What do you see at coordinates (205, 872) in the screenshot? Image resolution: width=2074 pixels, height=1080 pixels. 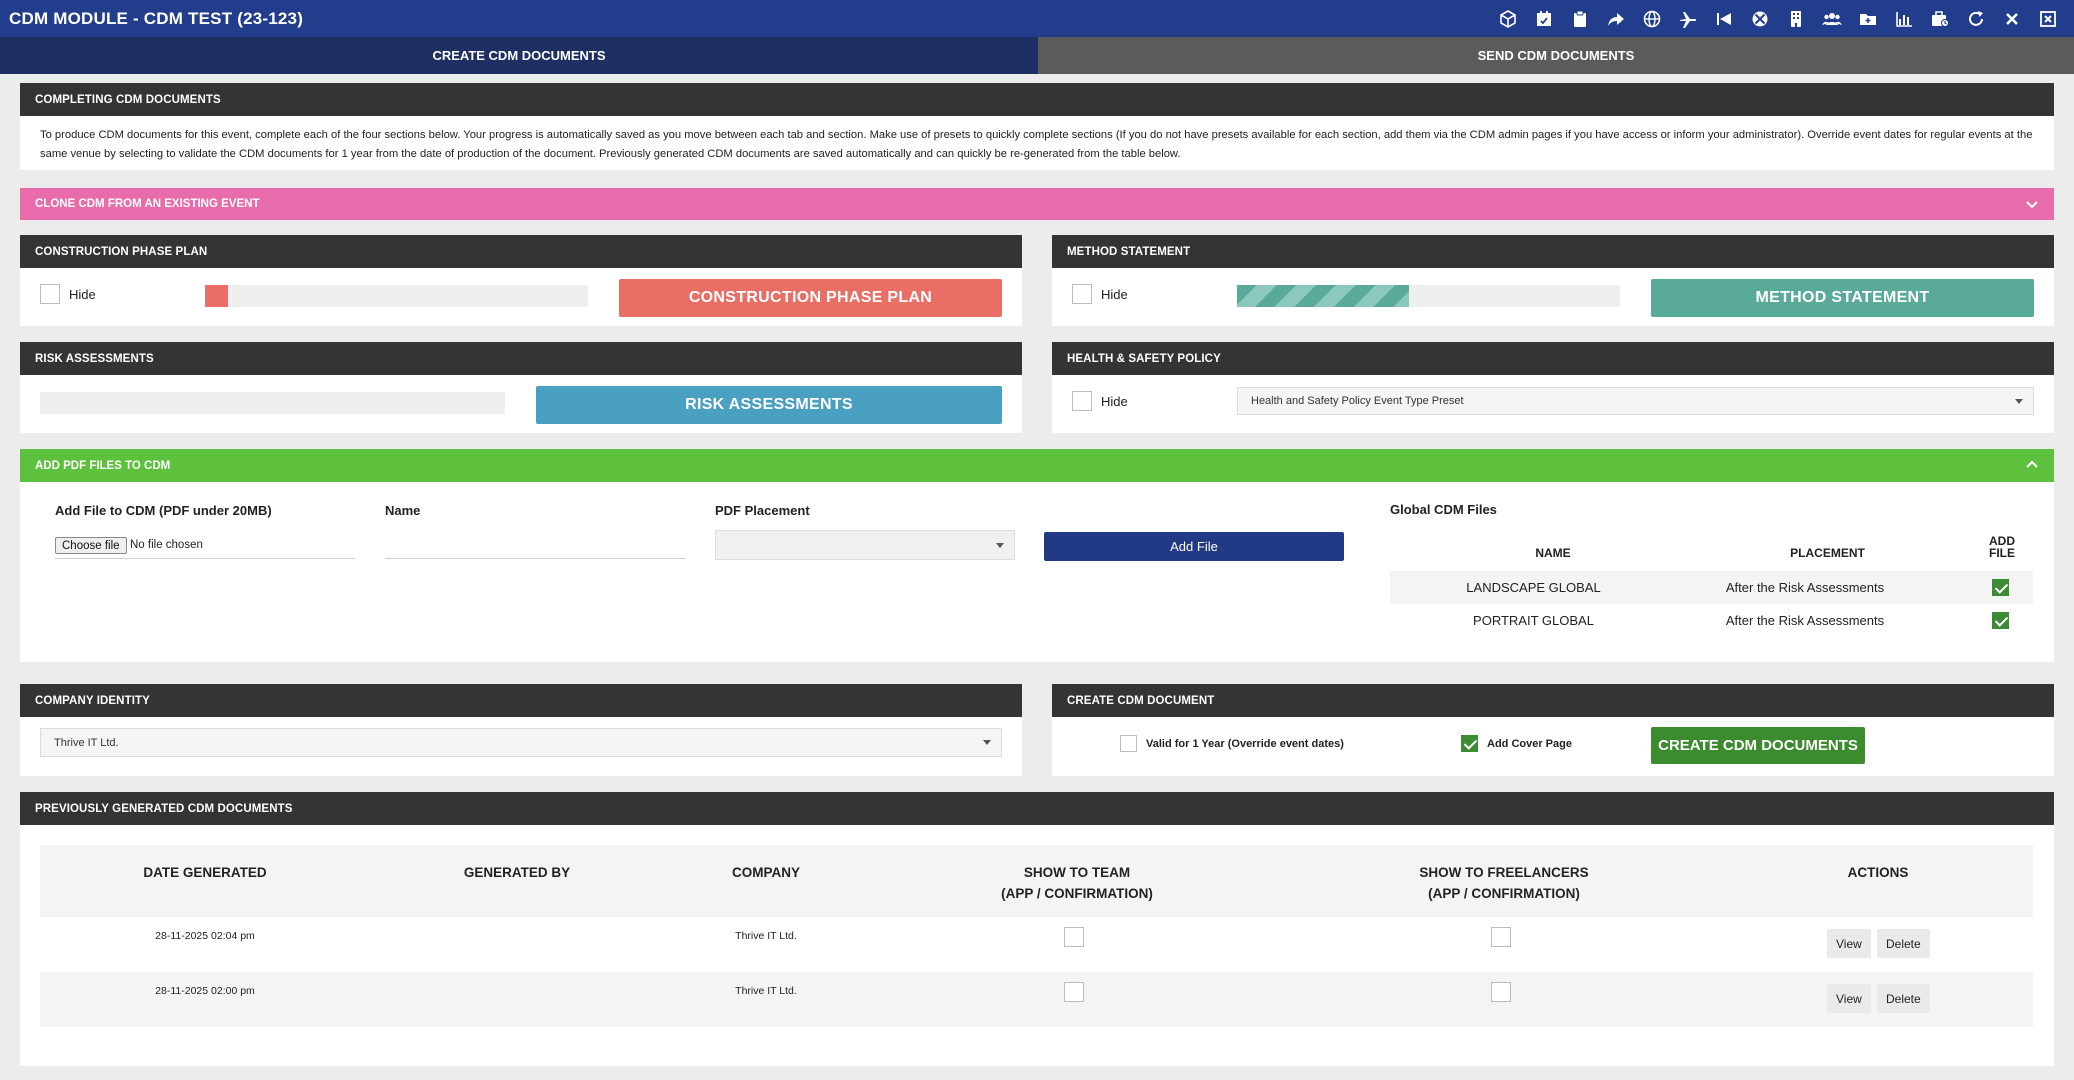 I see `col-date-generated: DATE GENERATED` at bounding box center [205, 872].